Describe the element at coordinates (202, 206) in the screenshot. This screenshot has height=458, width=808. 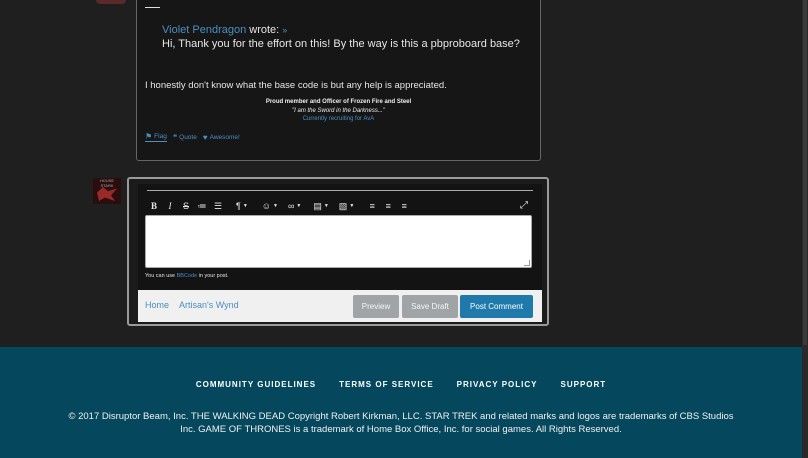
I see `ordered-list-icon: ≔` at that location.